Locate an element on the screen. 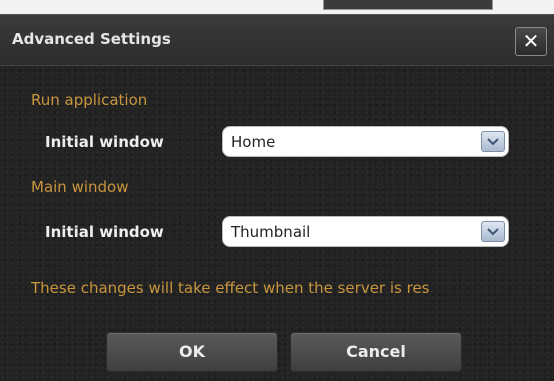 The height and width of the screenshot is (381, 554). close-icon: ✕ is located at coordinates (531, 41).